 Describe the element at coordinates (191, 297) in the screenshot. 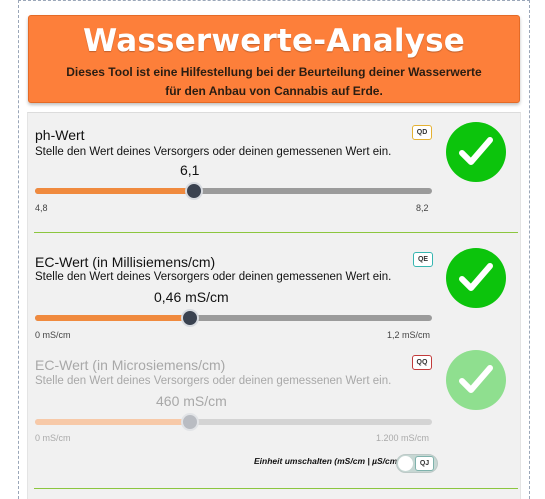

I see `slider-value: 0,46 mS/cm` at that location.